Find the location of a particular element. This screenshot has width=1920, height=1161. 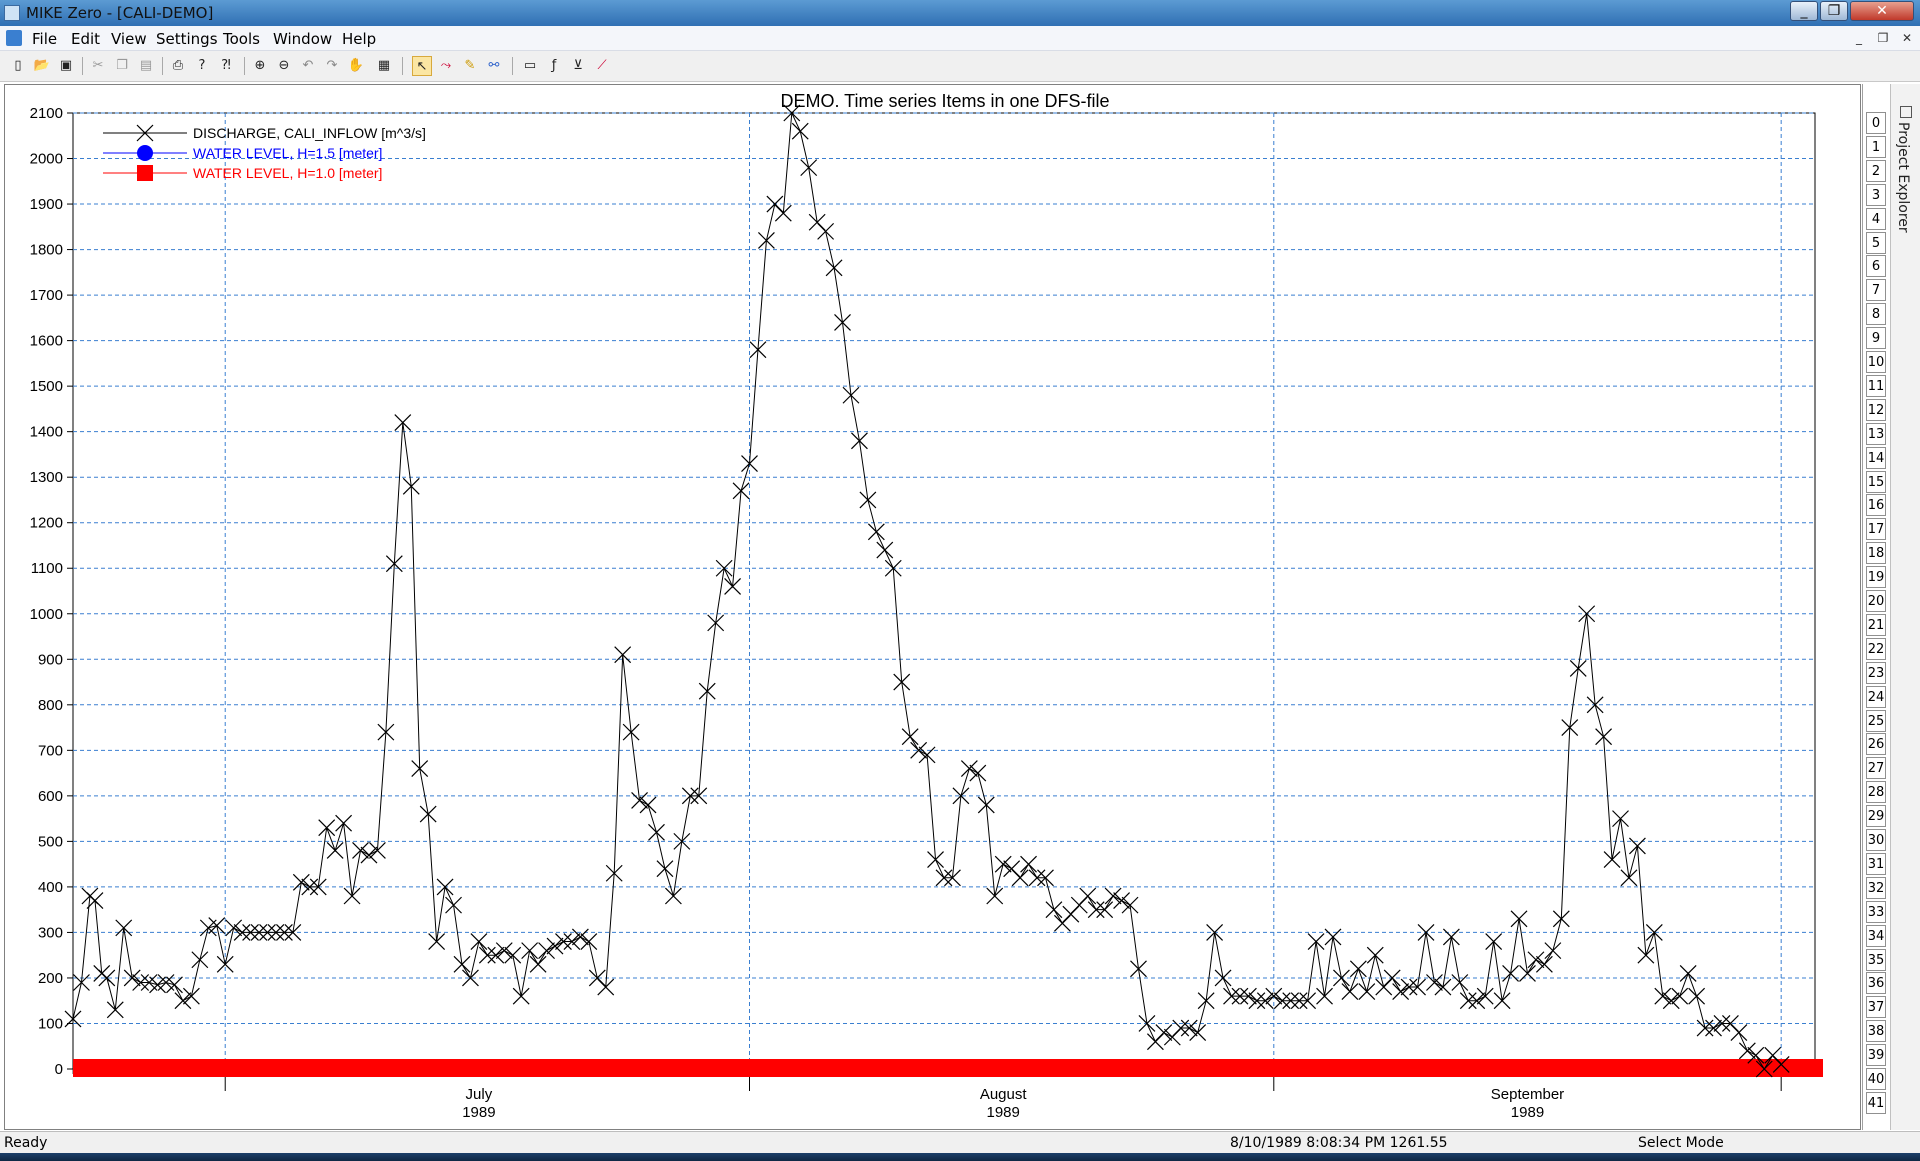

legend-marker-square is located at coordinates (145, 173).